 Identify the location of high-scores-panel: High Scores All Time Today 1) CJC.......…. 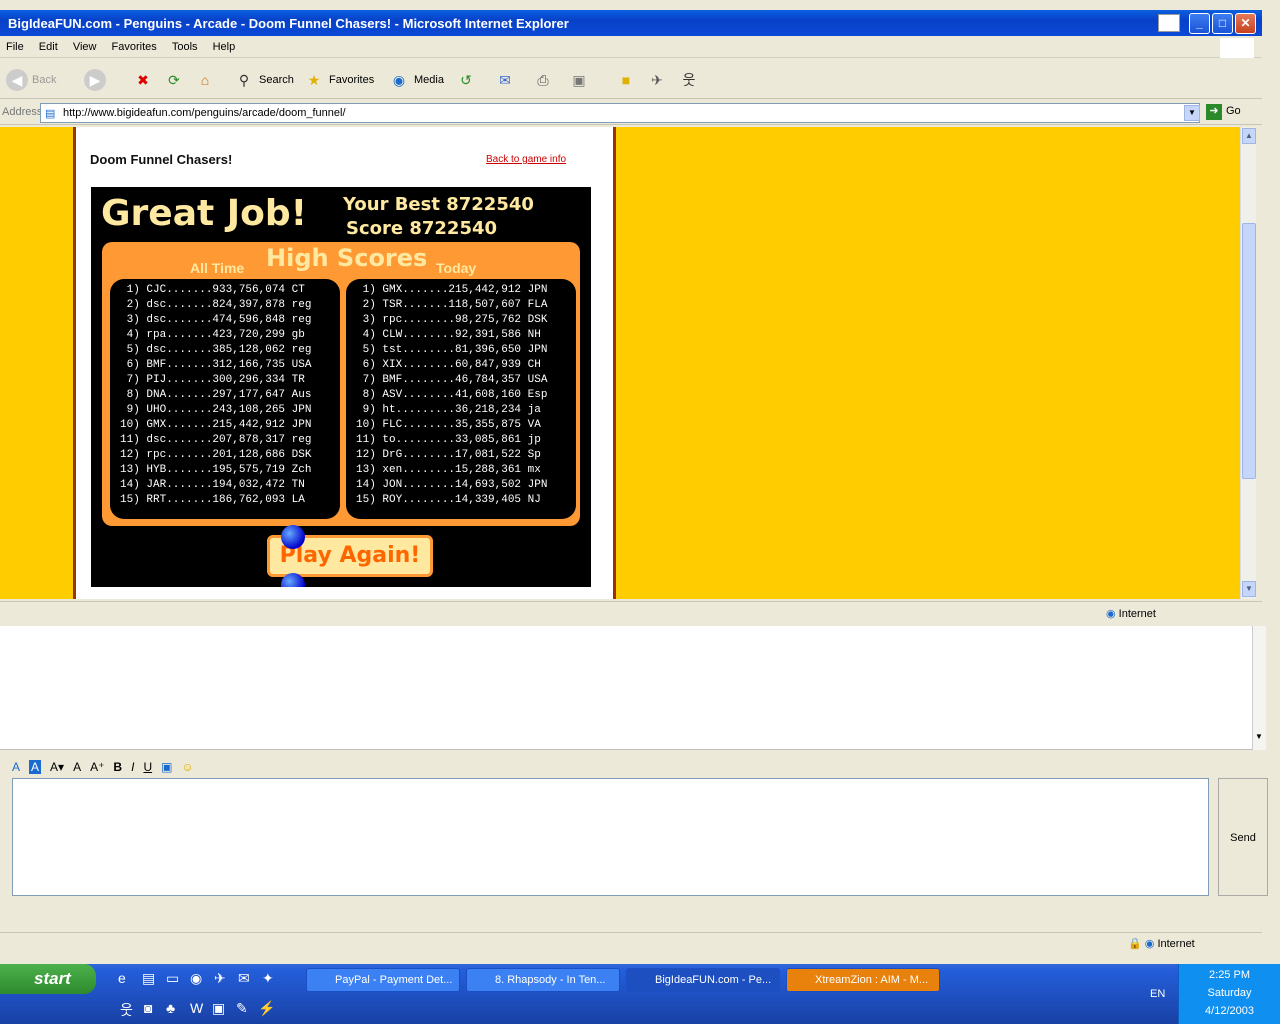
(341, 384).